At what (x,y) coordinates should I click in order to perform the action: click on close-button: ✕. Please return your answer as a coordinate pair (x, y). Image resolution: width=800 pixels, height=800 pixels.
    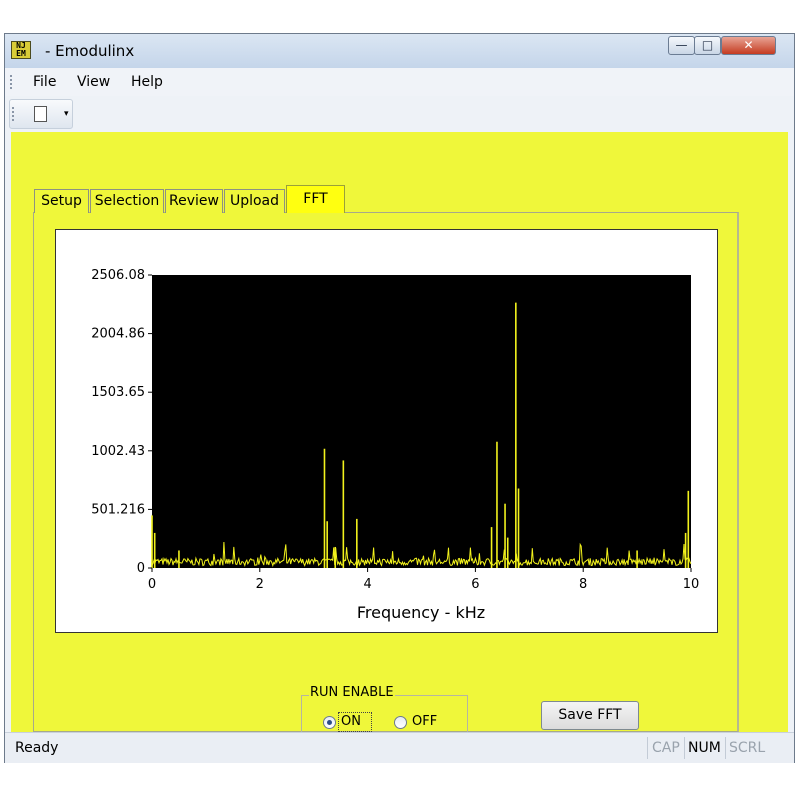
    Looking at the image, I should click on (748, 45).